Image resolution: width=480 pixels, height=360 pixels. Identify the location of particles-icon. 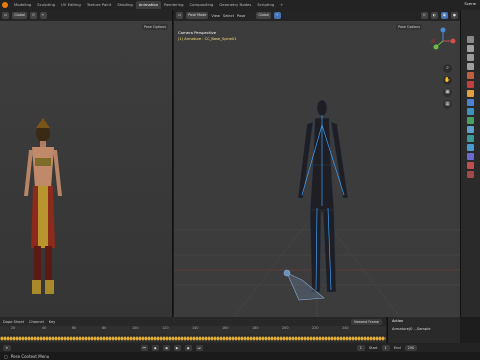
(470, 111).